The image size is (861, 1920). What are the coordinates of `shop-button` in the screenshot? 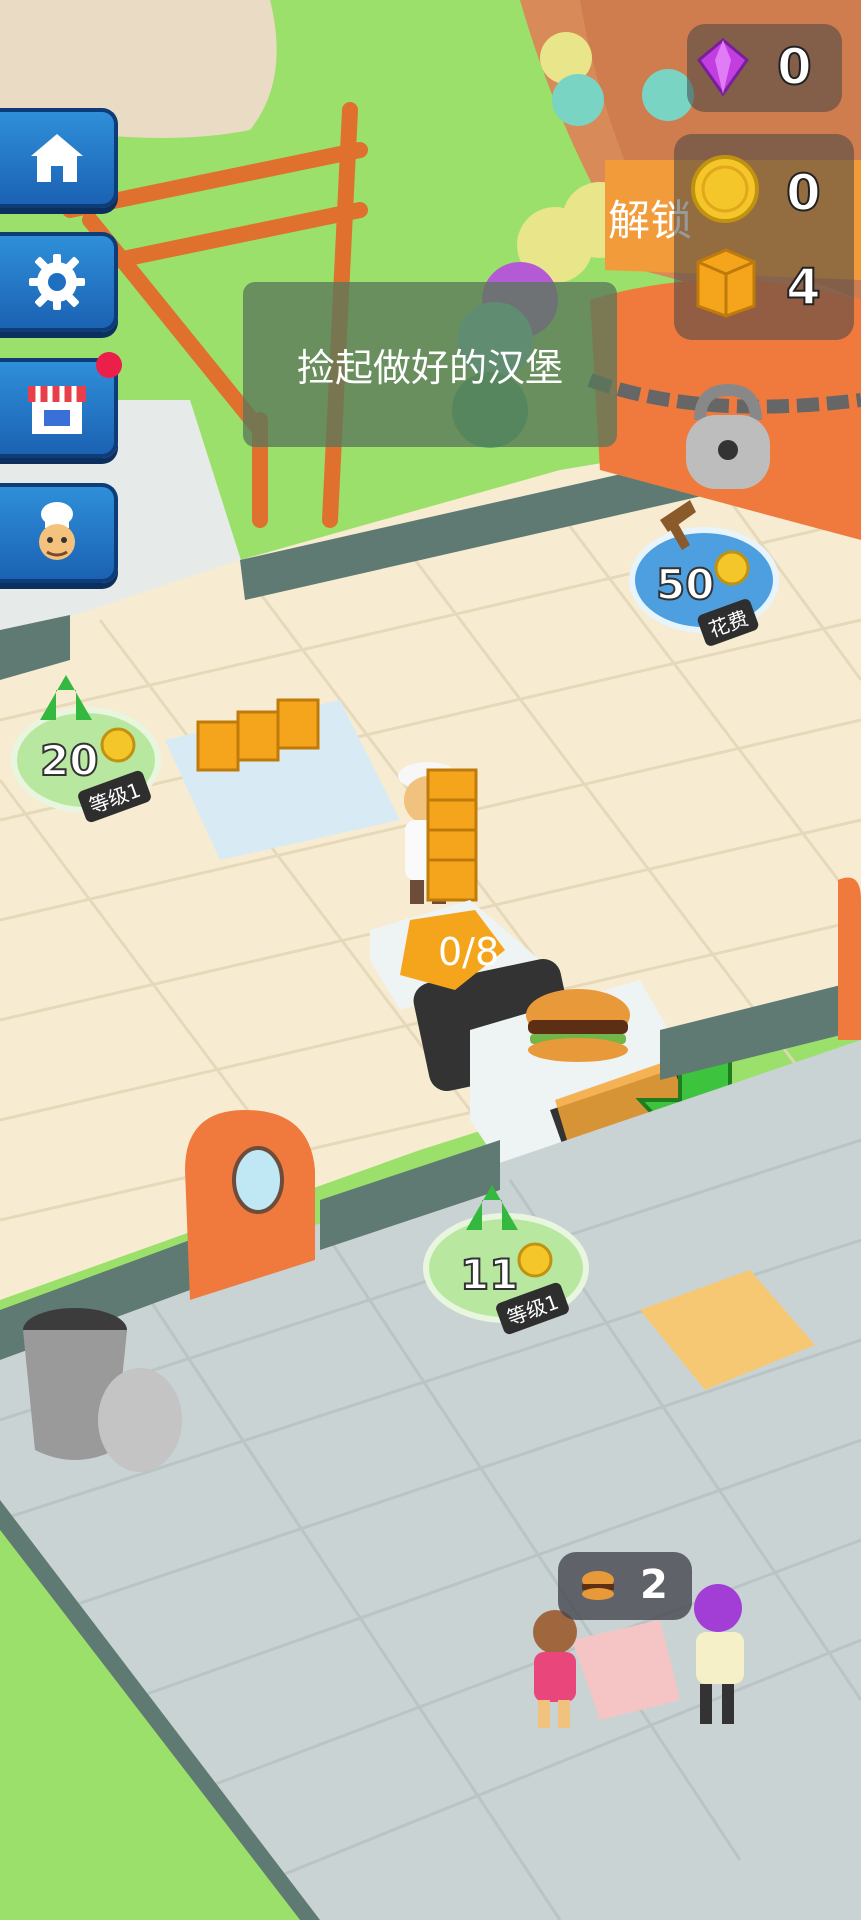 It's located at (61, 405).